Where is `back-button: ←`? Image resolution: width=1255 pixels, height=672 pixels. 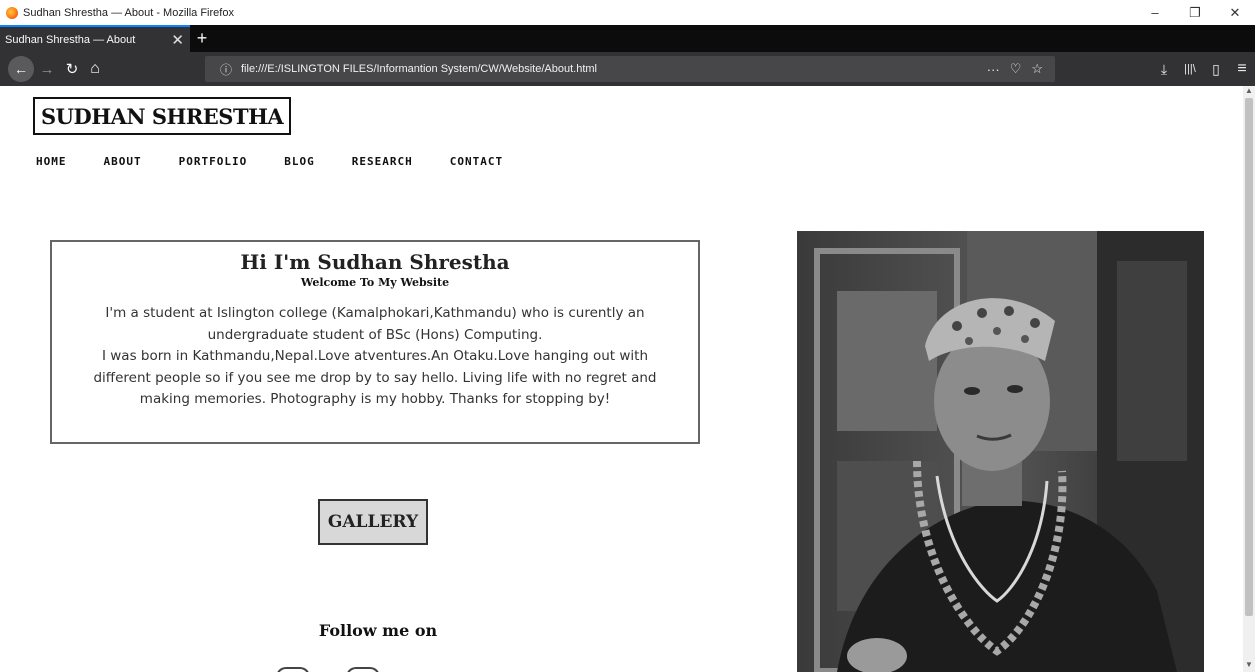 back-button: ← is located at coordinates (21, 69).